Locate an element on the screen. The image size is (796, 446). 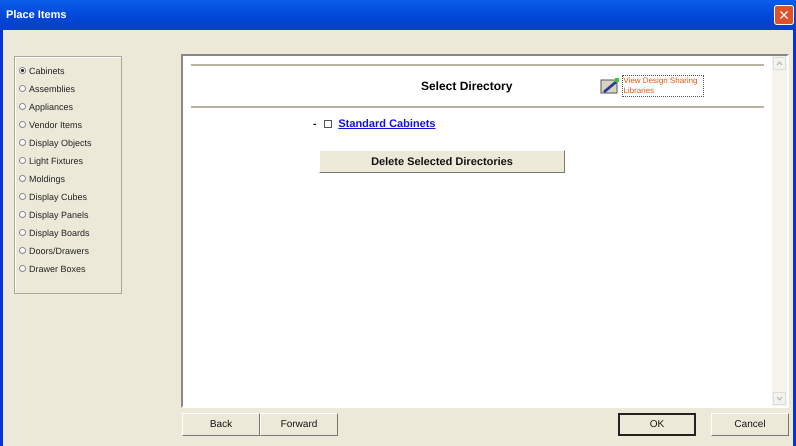
pencil-icon is located at coordinates (610, 86).